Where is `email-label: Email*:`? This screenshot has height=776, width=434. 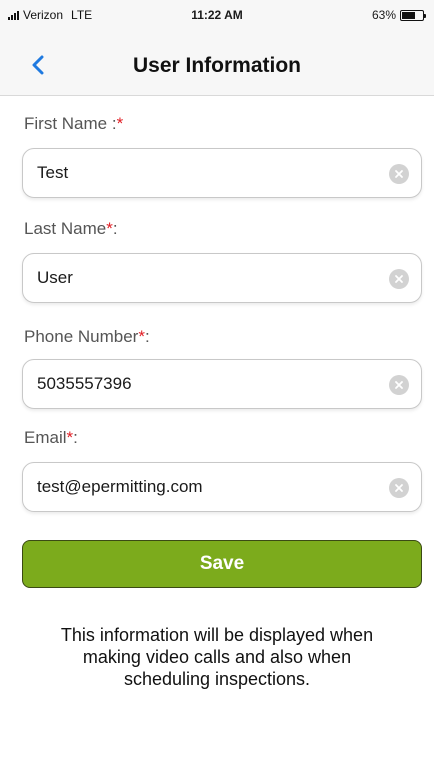
email-label: Email*: is located at coordinates (51, 437).